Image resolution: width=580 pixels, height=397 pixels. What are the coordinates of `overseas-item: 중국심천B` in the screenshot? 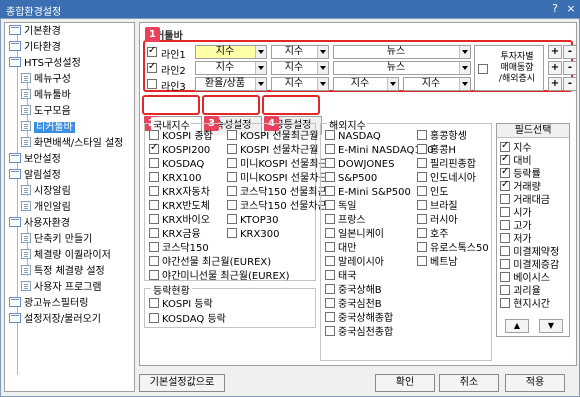 It's located at (353, 304).